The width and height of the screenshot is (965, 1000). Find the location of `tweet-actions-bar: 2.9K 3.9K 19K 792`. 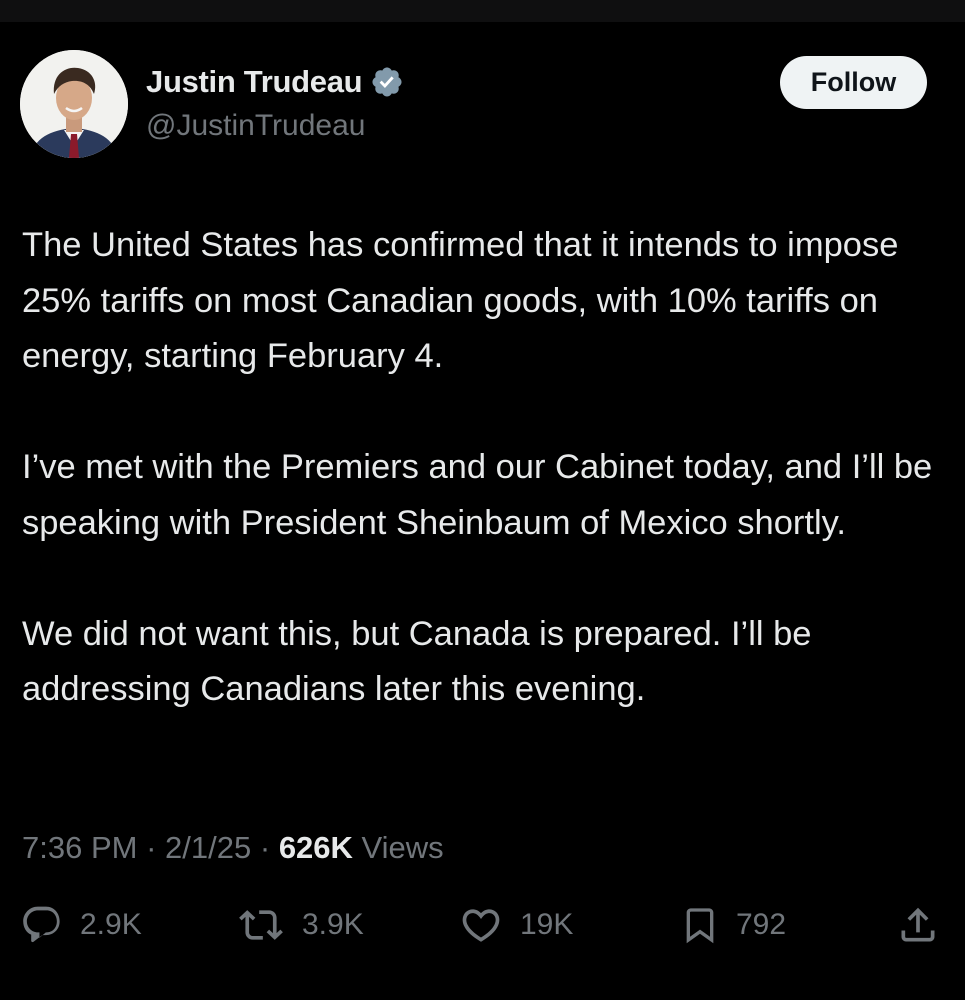

tweet-actions-bar: 2.9K 3.9K 19K 792 is located at coordinates (482, 925).